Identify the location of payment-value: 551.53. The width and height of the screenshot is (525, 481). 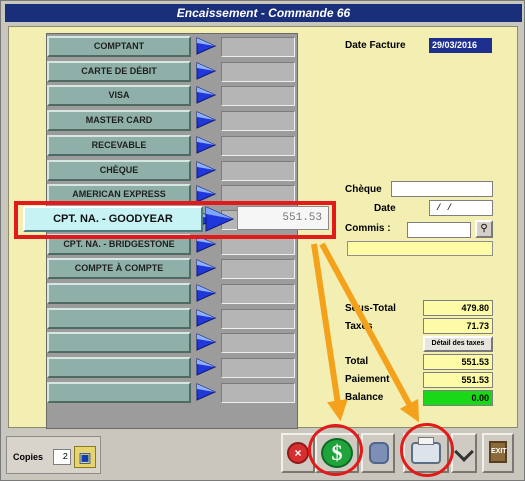
(458, 380).